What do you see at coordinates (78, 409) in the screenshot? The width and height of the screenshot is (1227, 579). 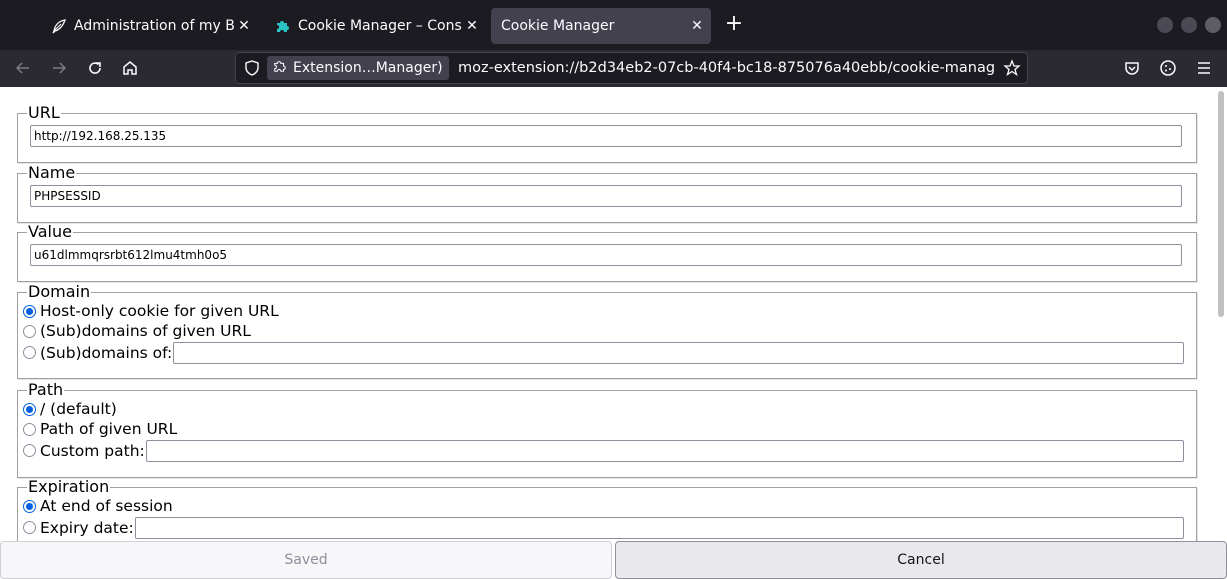 I see `option-label: / (default)` at bounding box center [78, 409].